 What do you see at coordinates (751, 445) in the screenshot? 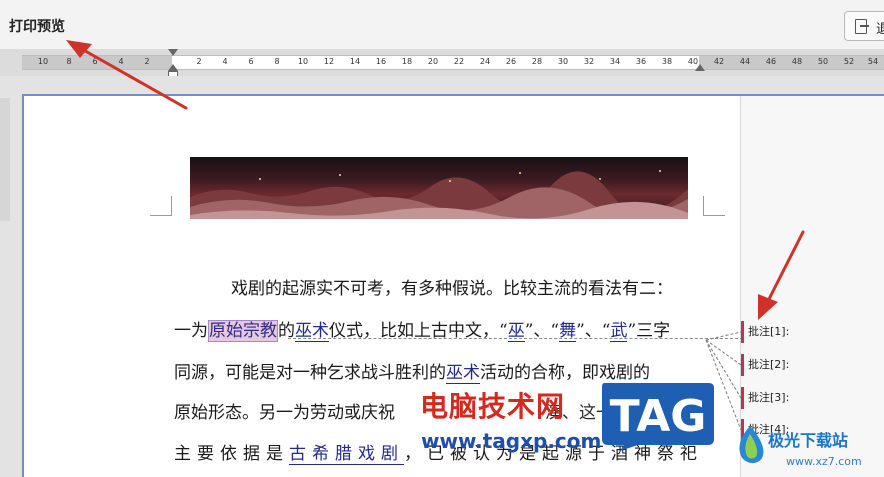
I see `brand-logo-icon` at bounding box center [751, 445].